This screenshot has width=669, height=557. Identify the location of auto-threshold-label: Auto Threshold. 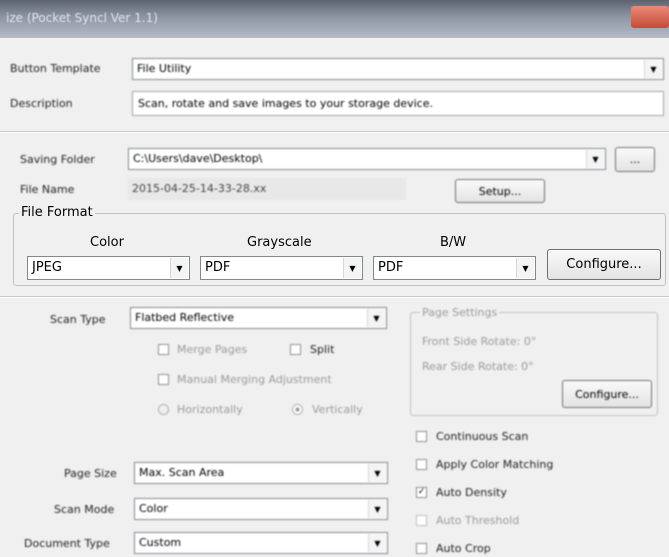
(478, 520).